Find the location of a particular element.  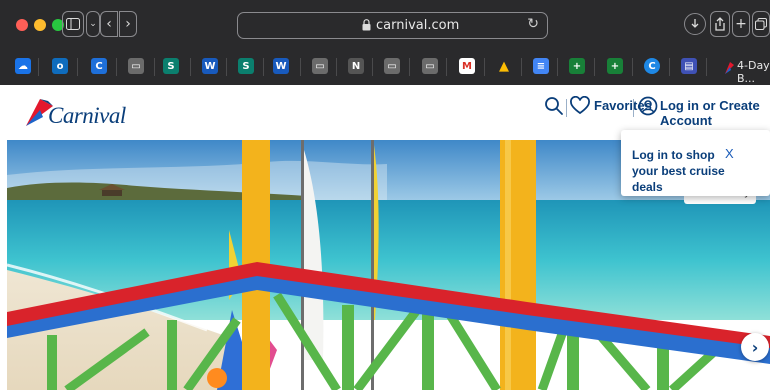

share-icon is located at coordinates (720, 24).